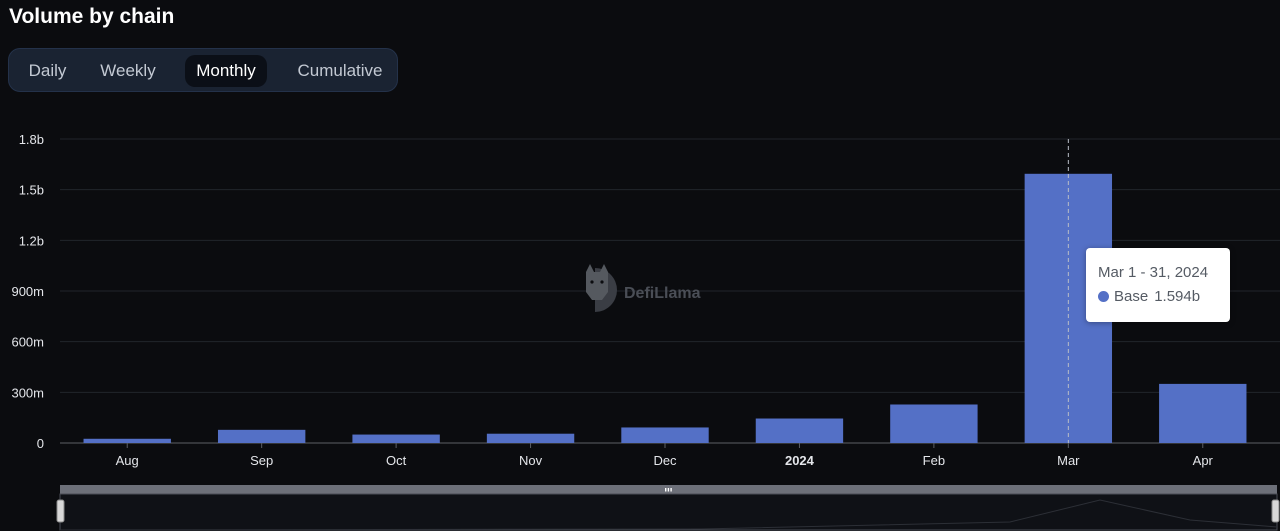 This screenshot has height=531, width=1280. Describe the element at coordinates (1158, 285) in the screenshot. I see `chart-tooltip: Mar 1 - 31, 2024 Base 1.594b` at that location.